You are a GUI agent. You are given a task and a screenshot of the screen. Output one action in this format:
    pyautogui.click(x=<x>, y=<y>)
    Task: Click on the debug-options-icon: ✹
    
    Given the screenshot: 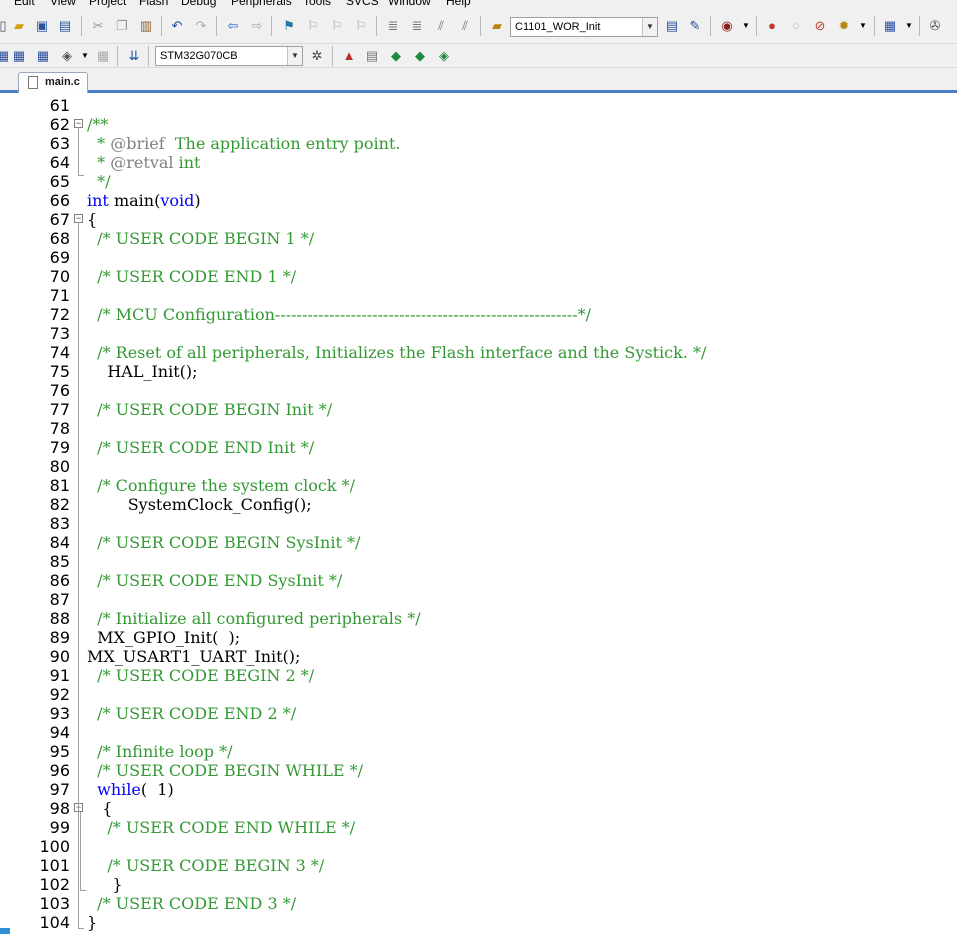 What is the action you would take?
    pyautogui.click(x=844, y=26)
    